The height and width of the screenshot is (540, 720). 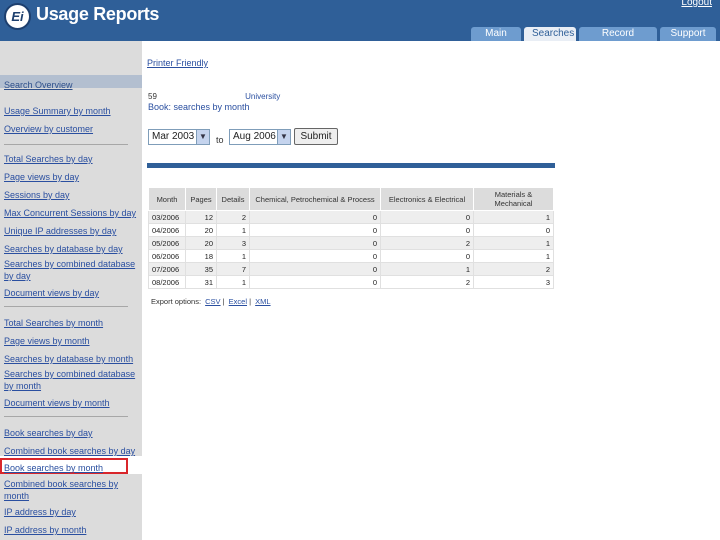 I want to click on cell-pages: 18, so click(x=201, y=256).